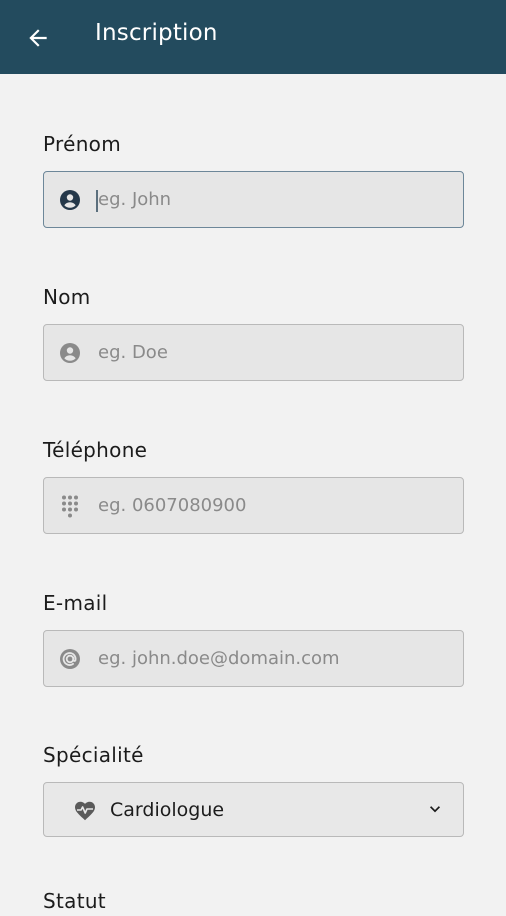 The height and width of the screenshot is (916, 506). I want to click on last-name-input, so click(268, 352).